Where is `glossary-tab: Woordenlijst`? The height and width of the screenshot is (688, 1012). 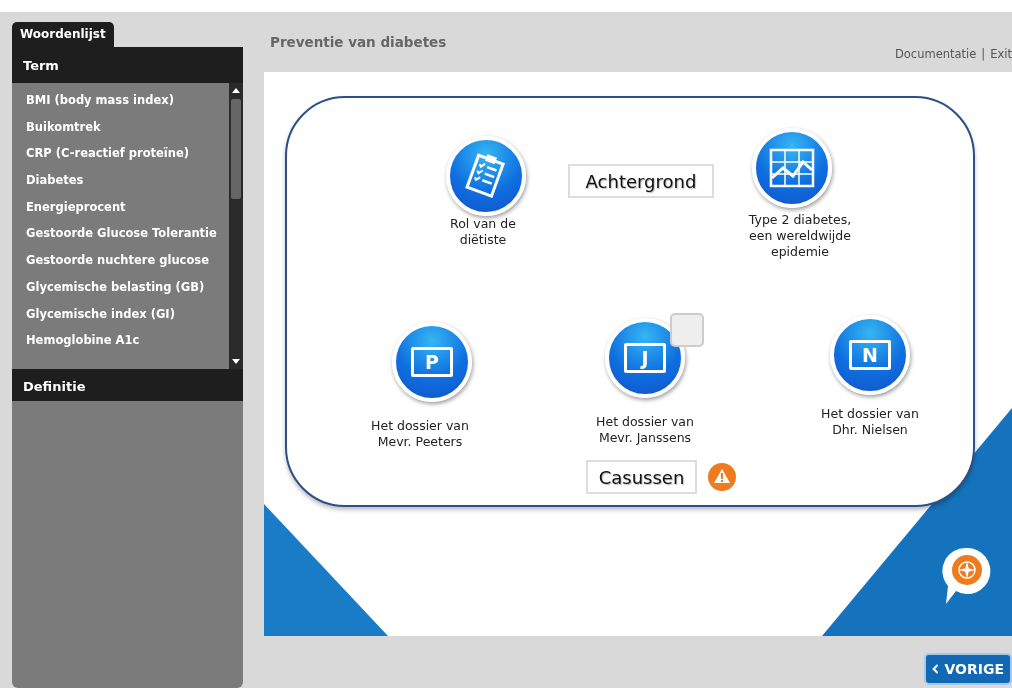 glossary-tab: Woordenlijst is located at coordinates (63, 34).